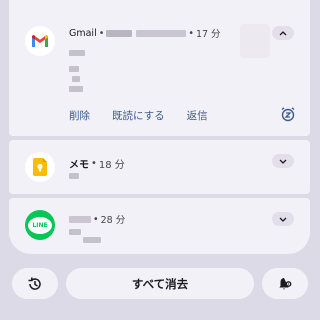 This screenshot has width=320, height=320. What do you see at coordinates (255, 41) in the screenshot?
I see `redacted-thumbnail` at bounding box center [255, 41].